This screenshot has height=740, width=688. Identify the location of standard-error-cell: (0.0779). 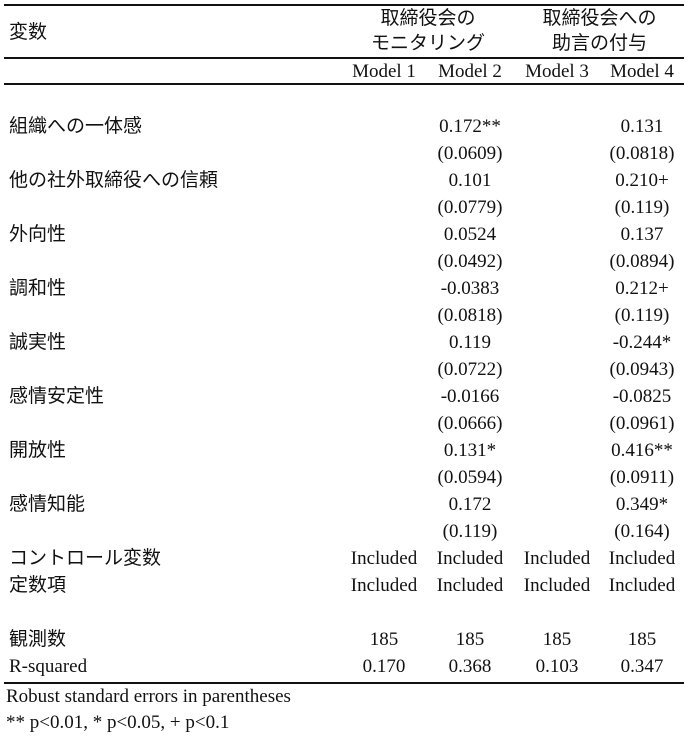
(470, 207).